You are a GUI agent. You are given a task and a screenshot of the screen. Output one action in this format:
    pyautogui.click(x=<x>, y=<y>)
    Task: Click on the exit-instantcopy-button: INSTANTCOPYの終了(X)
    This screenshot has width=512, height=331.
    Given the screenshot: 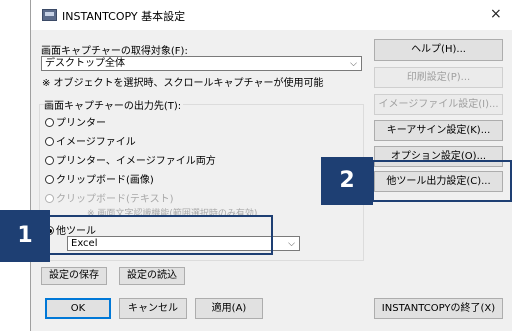 What is the action you would take?
    pyautogui.click(x=438, y=308)
    